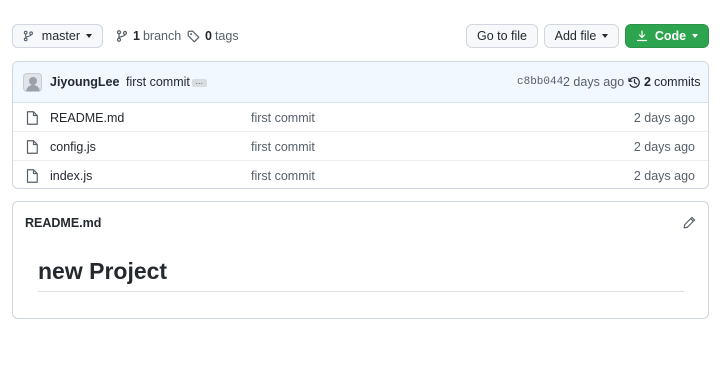 The height and width of the screenshot is (381, 720). Describe the element at coordinates (670, 36) in the screenshot. I see `code-button-label: Code` at that location.